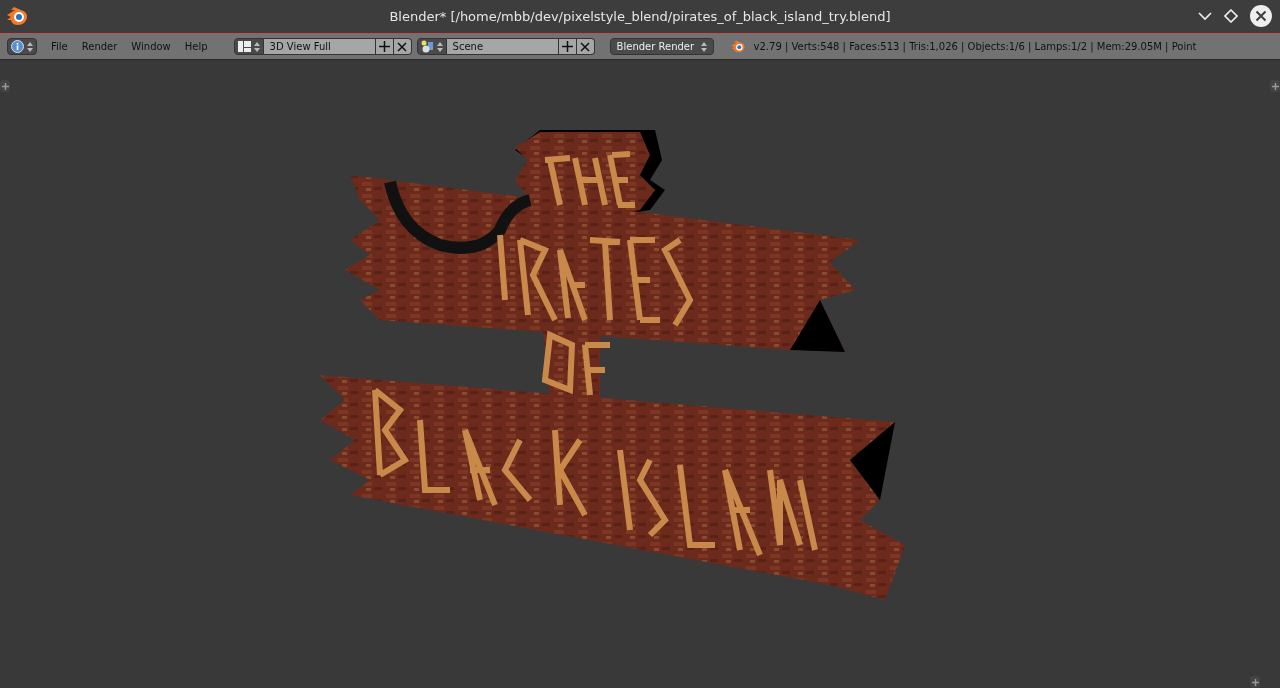 The width and height of the screenshot is (1280, 688). Describe the element at coordinates (427, 46) in the screenshot. I see `scene-icon` at that location.